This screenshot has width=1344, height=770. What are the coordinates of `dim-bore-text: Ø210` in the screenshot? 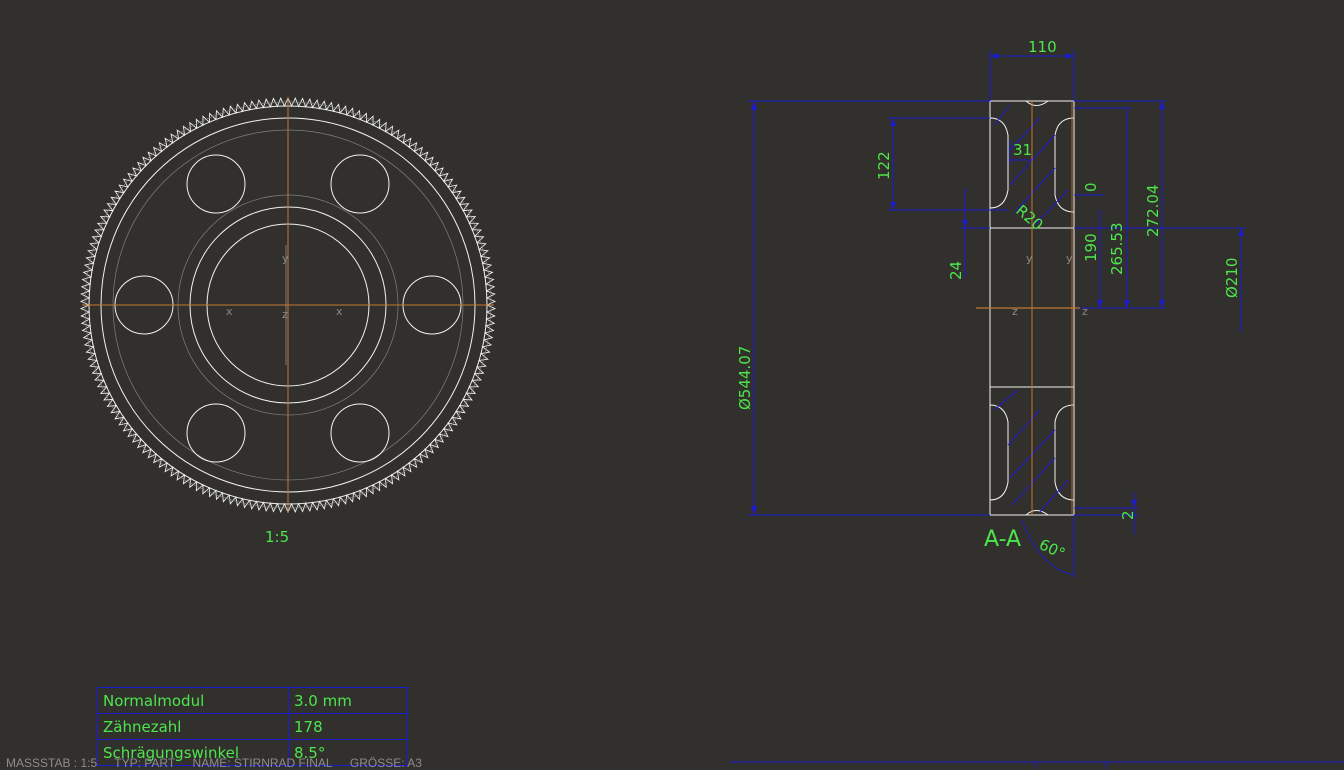 It's located at (1232, 278).